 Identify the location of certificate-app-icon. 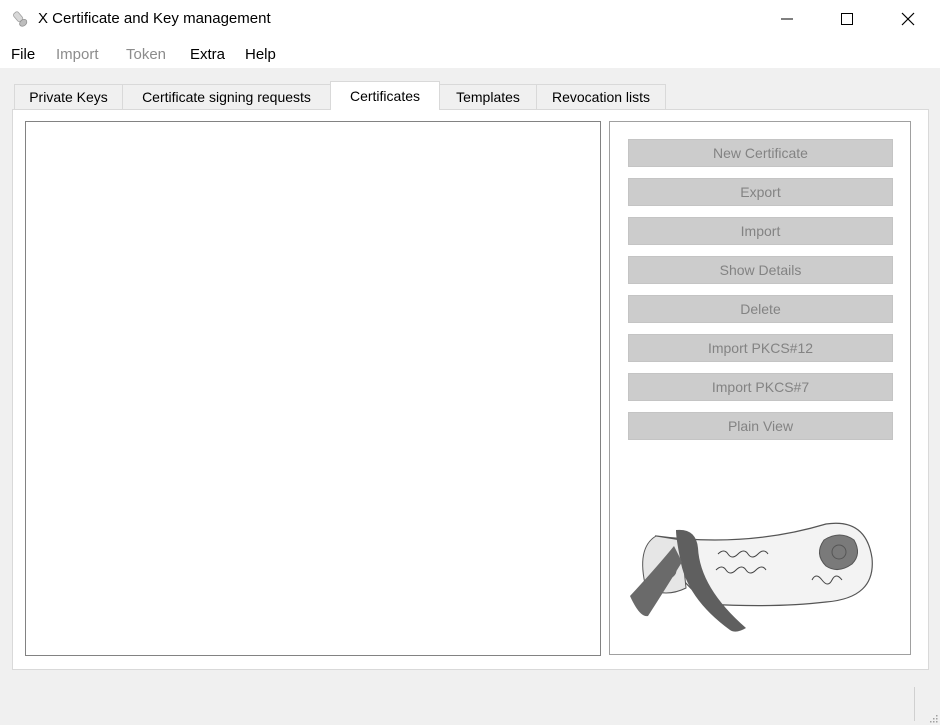
(20, 19).